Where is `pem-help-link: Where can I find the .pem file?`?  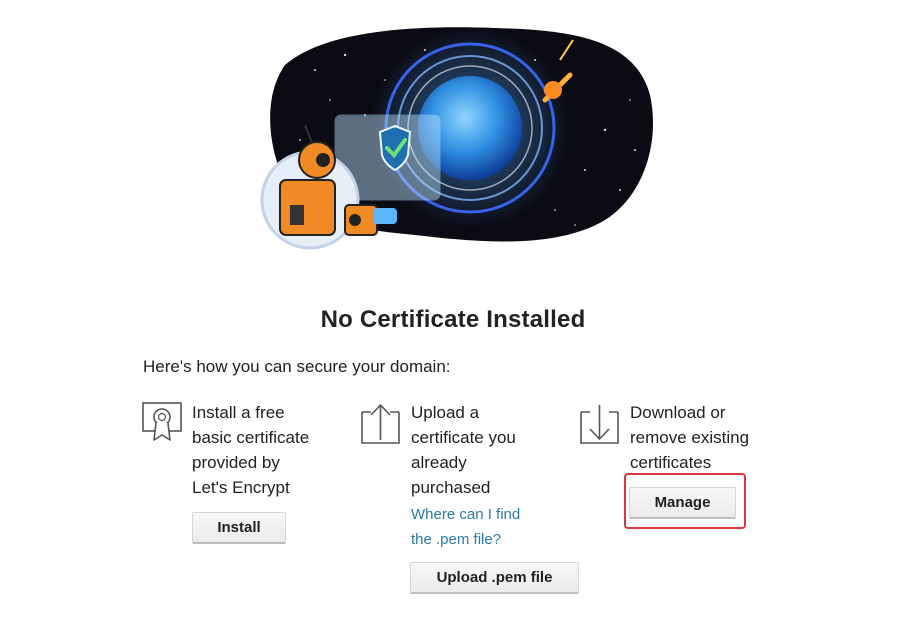 pem-help-link: Where can I find the .pem file? is located at coordinates (481, 527).